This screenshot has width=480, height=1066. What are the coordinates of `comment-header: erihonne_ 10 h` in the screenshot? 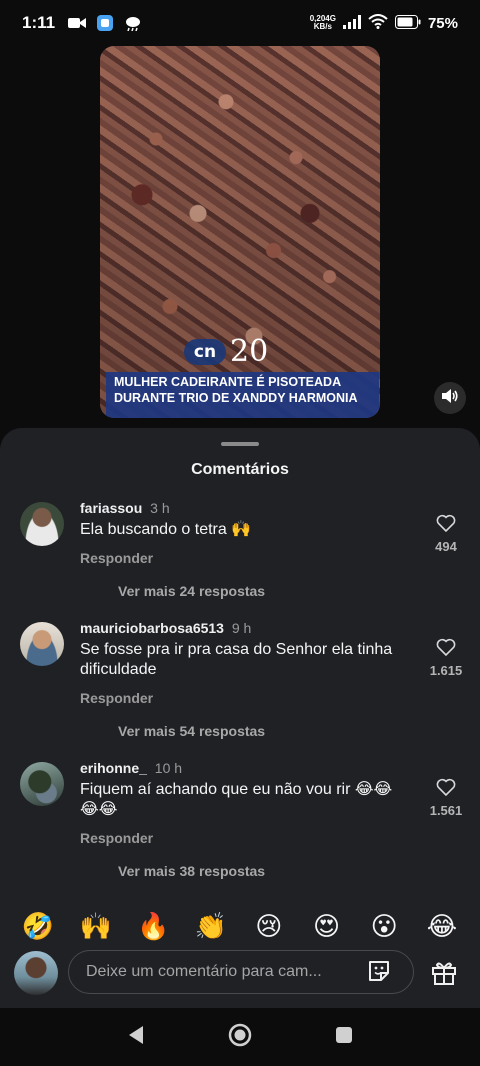 It's located at (131, 768).